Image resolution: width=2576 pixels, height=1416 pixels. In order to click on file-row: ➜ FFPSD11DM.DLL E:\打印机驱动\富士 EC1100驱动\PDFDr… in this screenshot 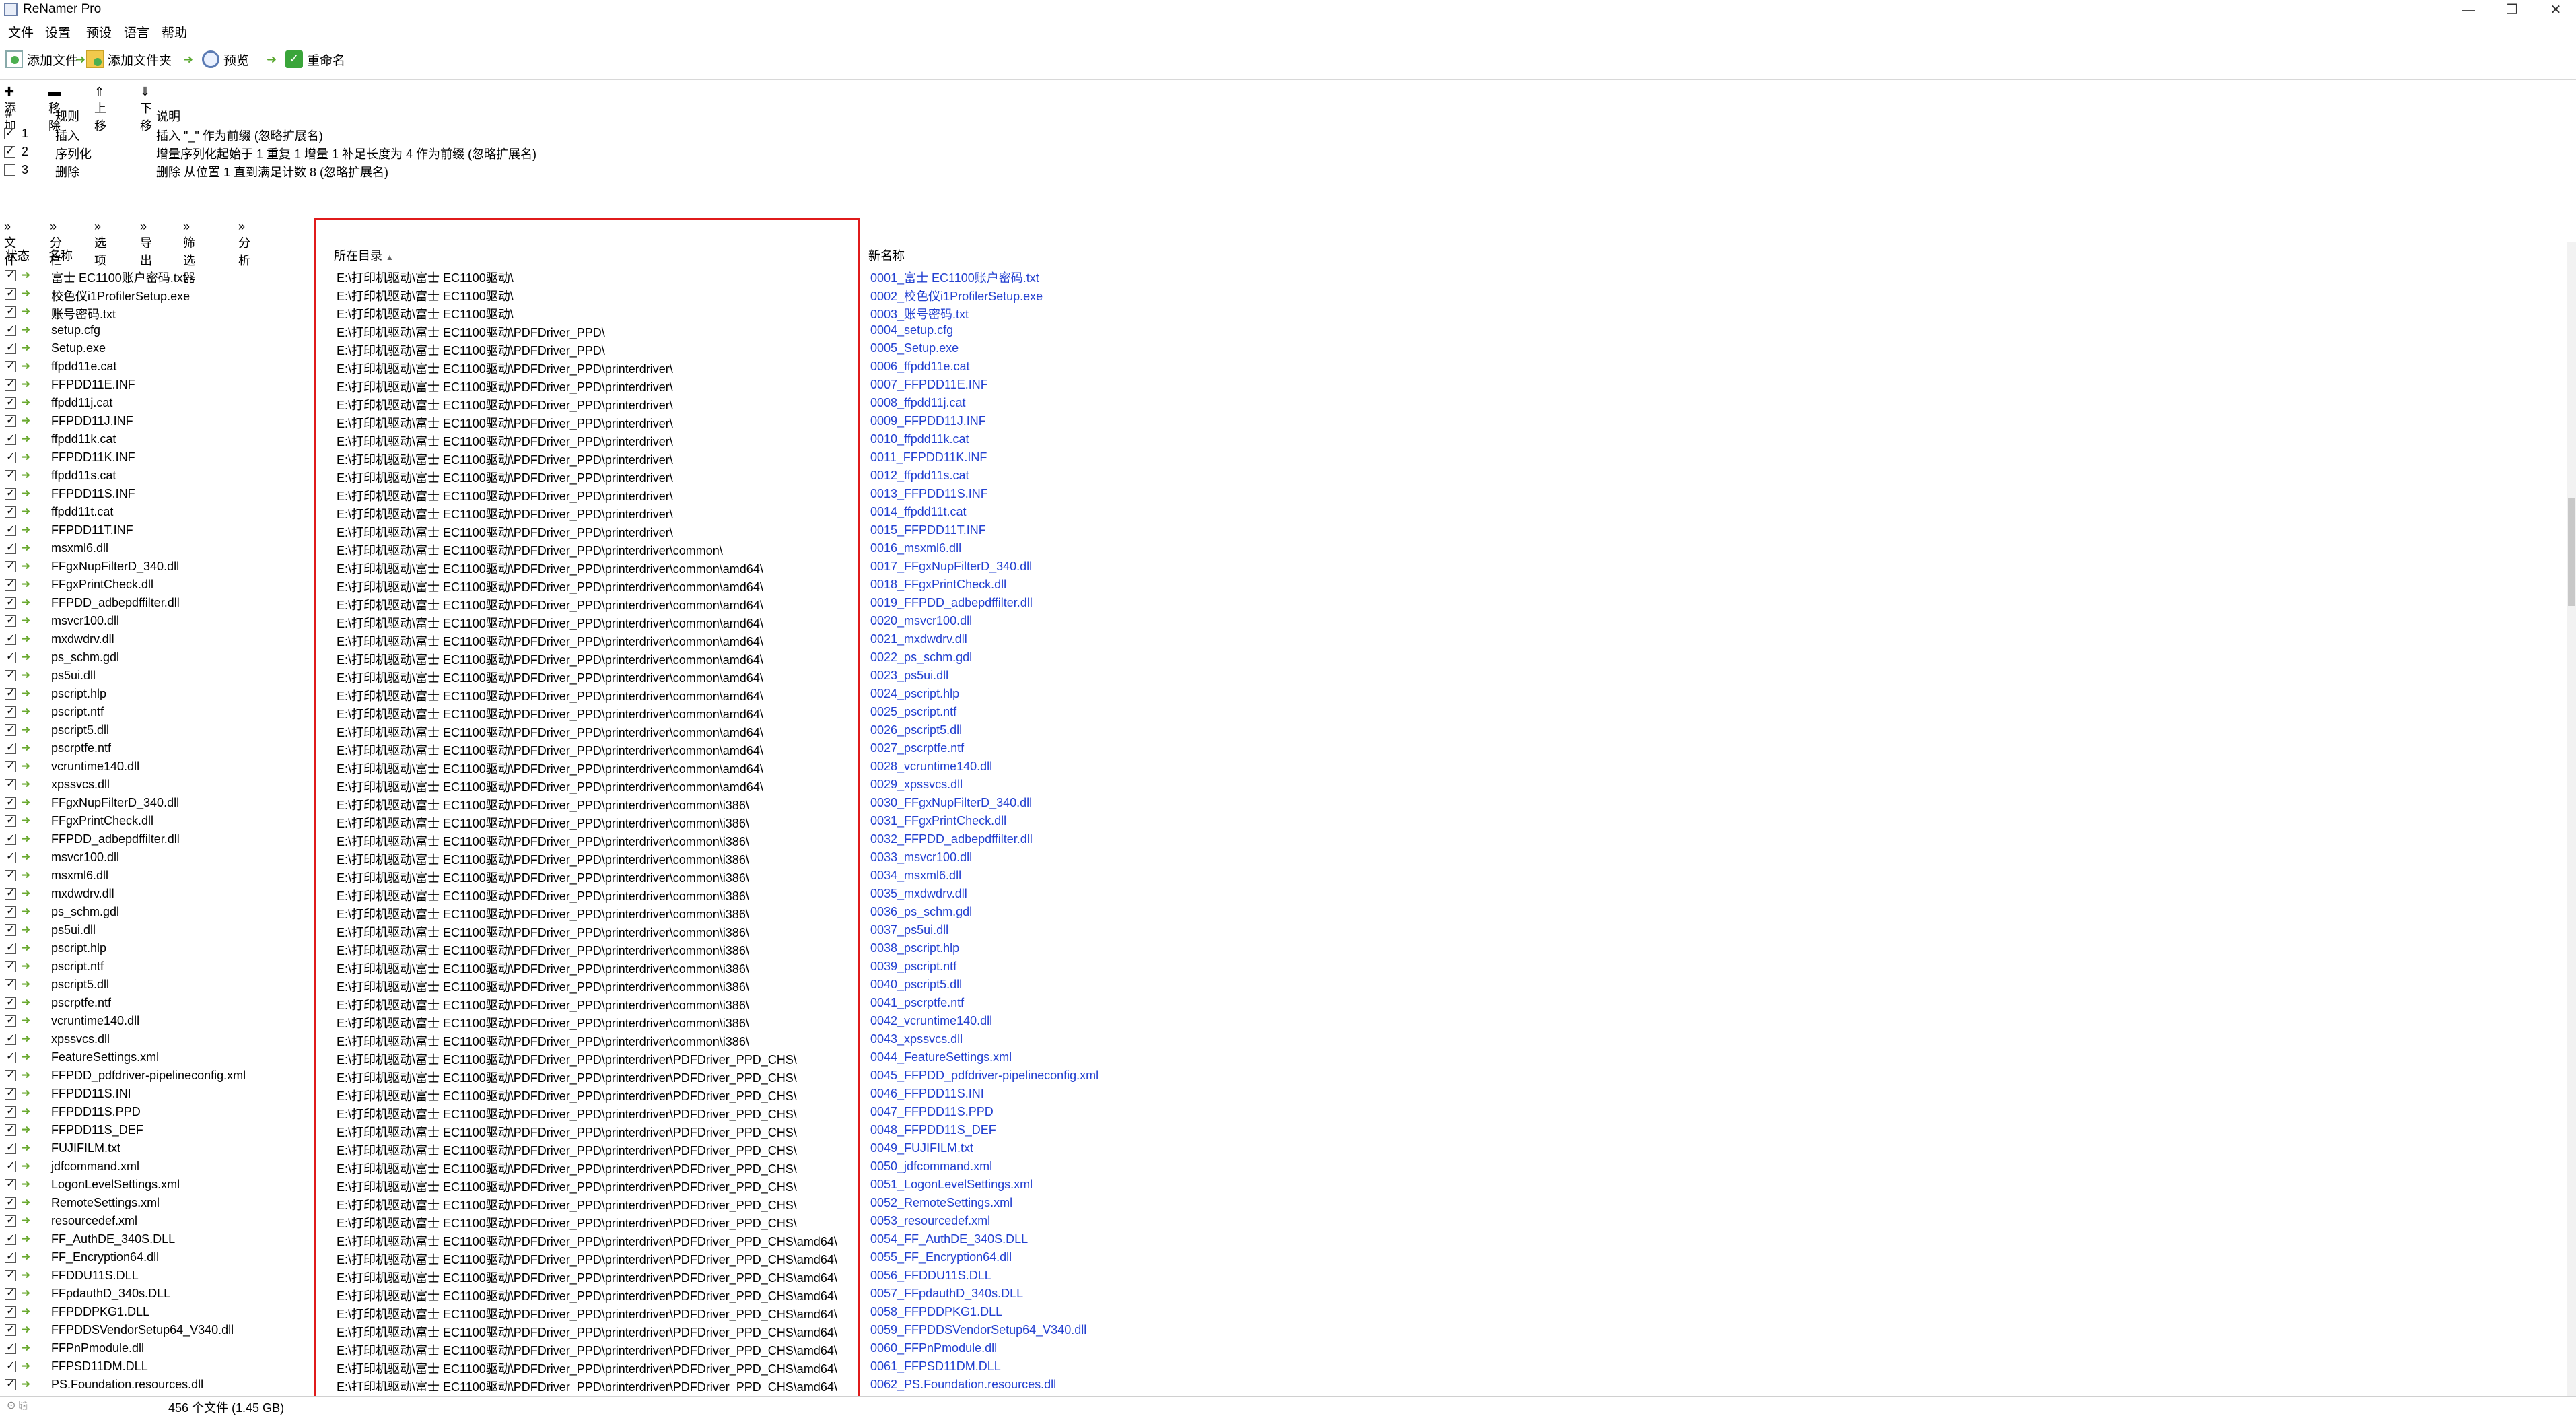, I will do `click(1282, 1366)`.